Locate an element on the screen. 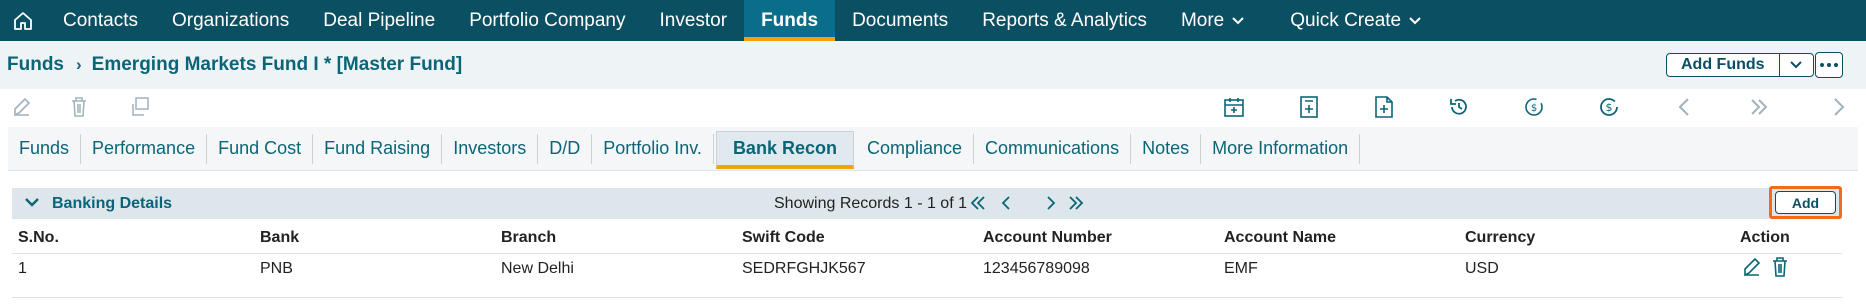 Image resolution: width=1866 pixels, height=308 pixels. nav-label: Funds is located at coordinates (790, 20).